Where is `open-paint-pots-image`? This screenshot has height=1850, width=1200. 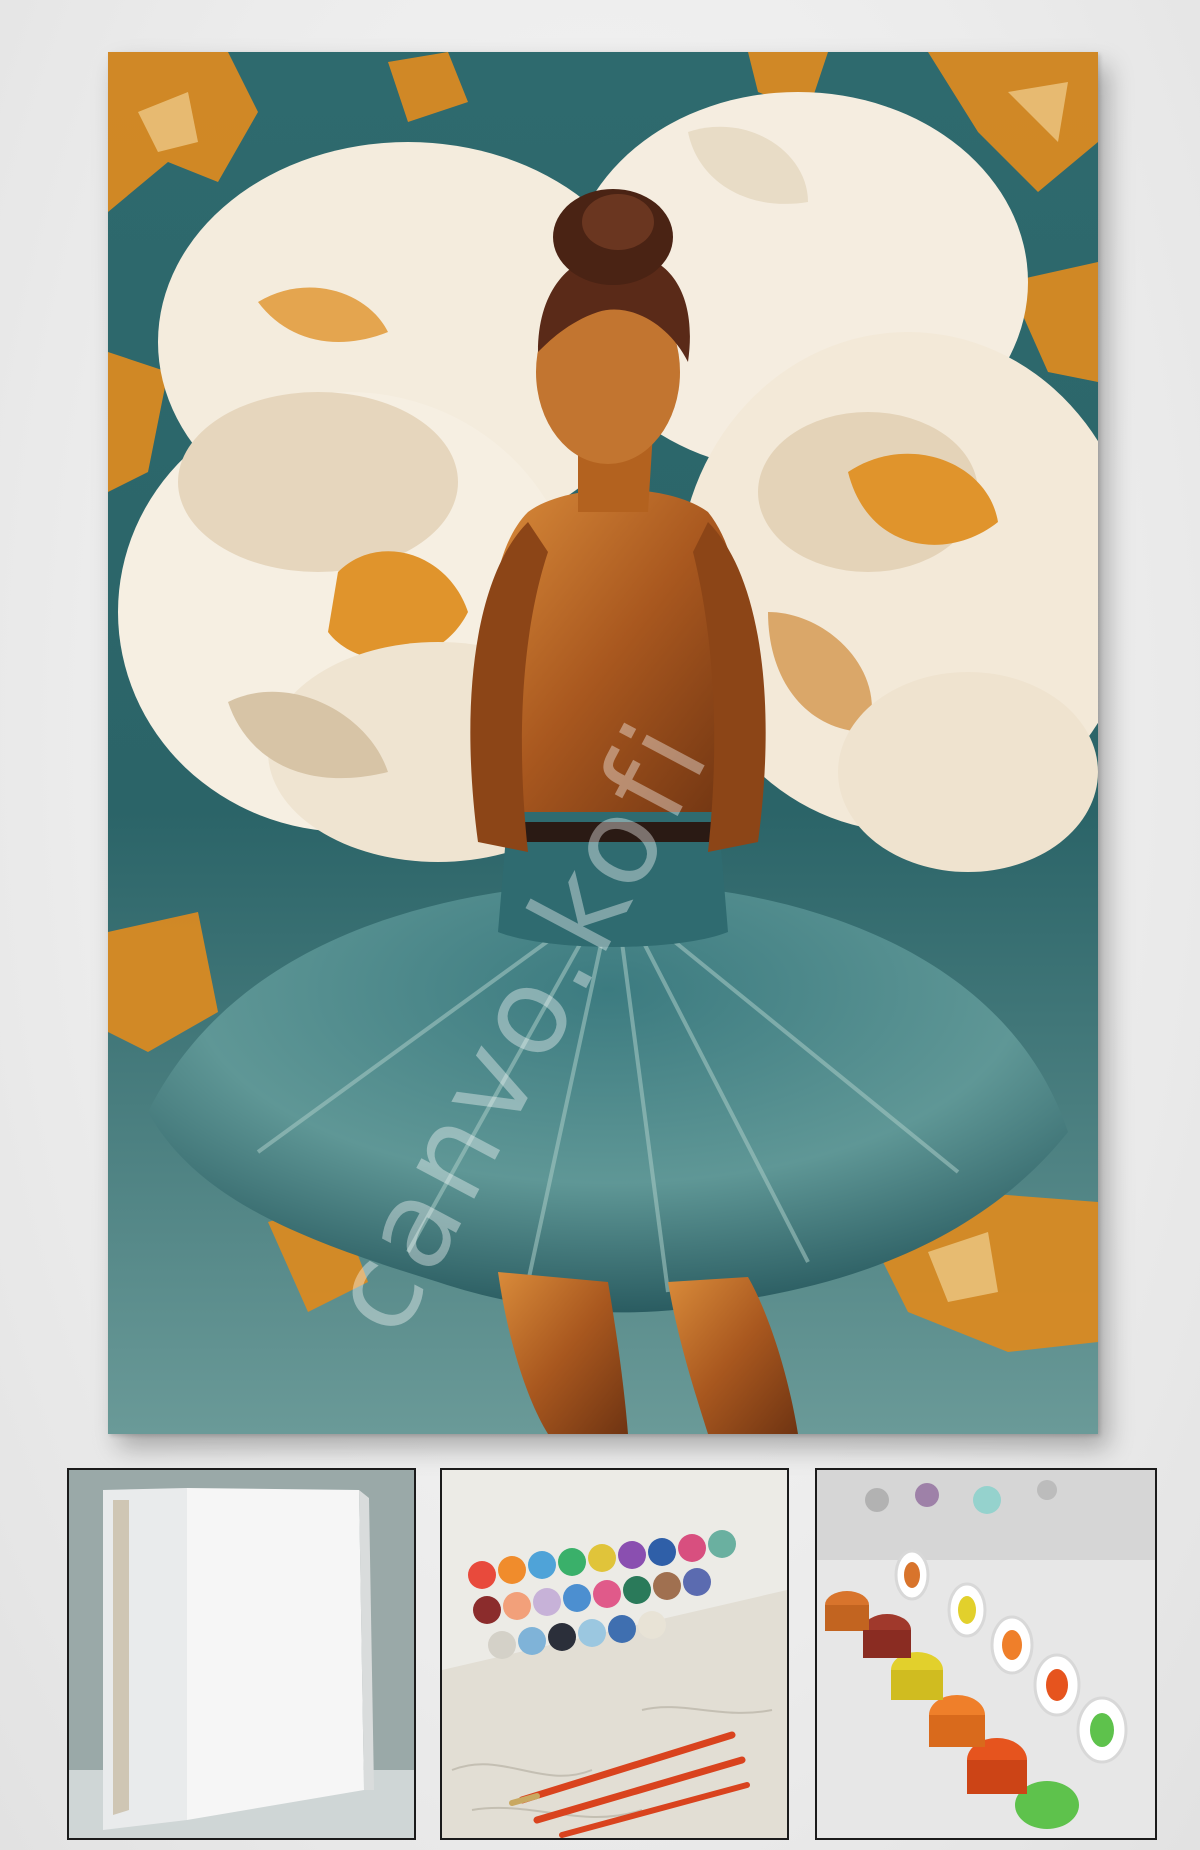
open-paint-pots-image is located at coordinates (986, 1654).